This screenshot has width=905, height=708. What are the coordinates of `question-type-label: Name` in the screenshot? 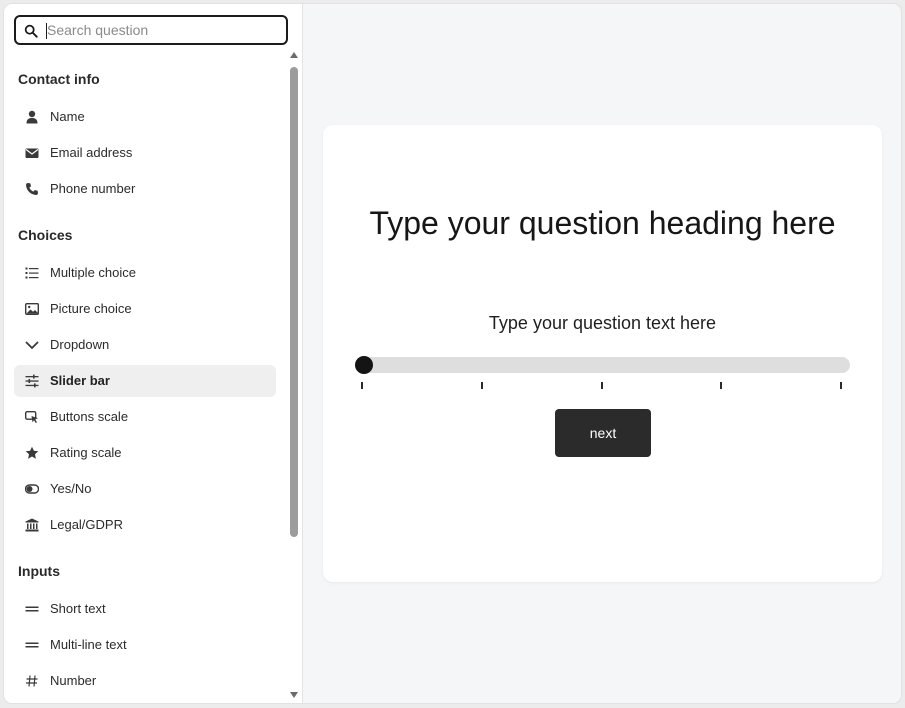 It's located at (67, 116).